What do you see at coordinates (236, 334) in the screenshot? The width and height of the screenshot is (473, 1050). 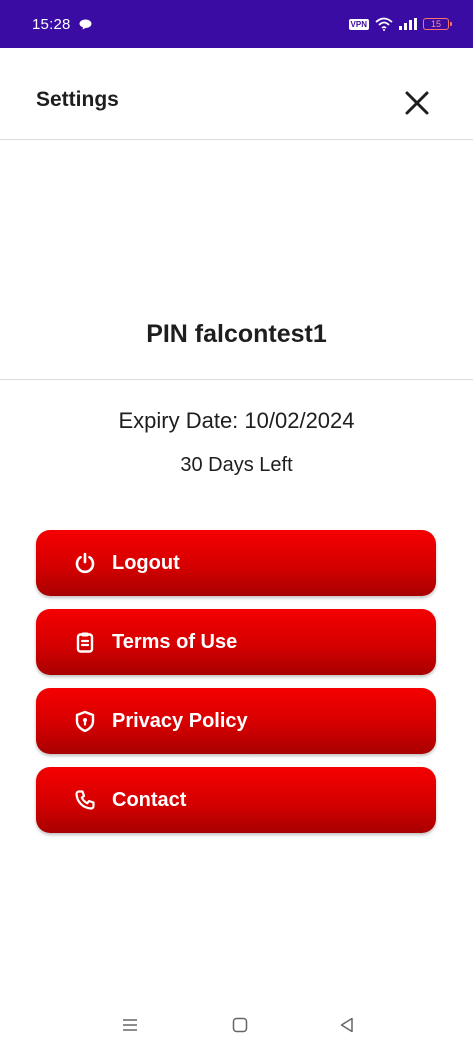 I see `pin-title: PIN falcontest1` at bounding box center [236, 334].